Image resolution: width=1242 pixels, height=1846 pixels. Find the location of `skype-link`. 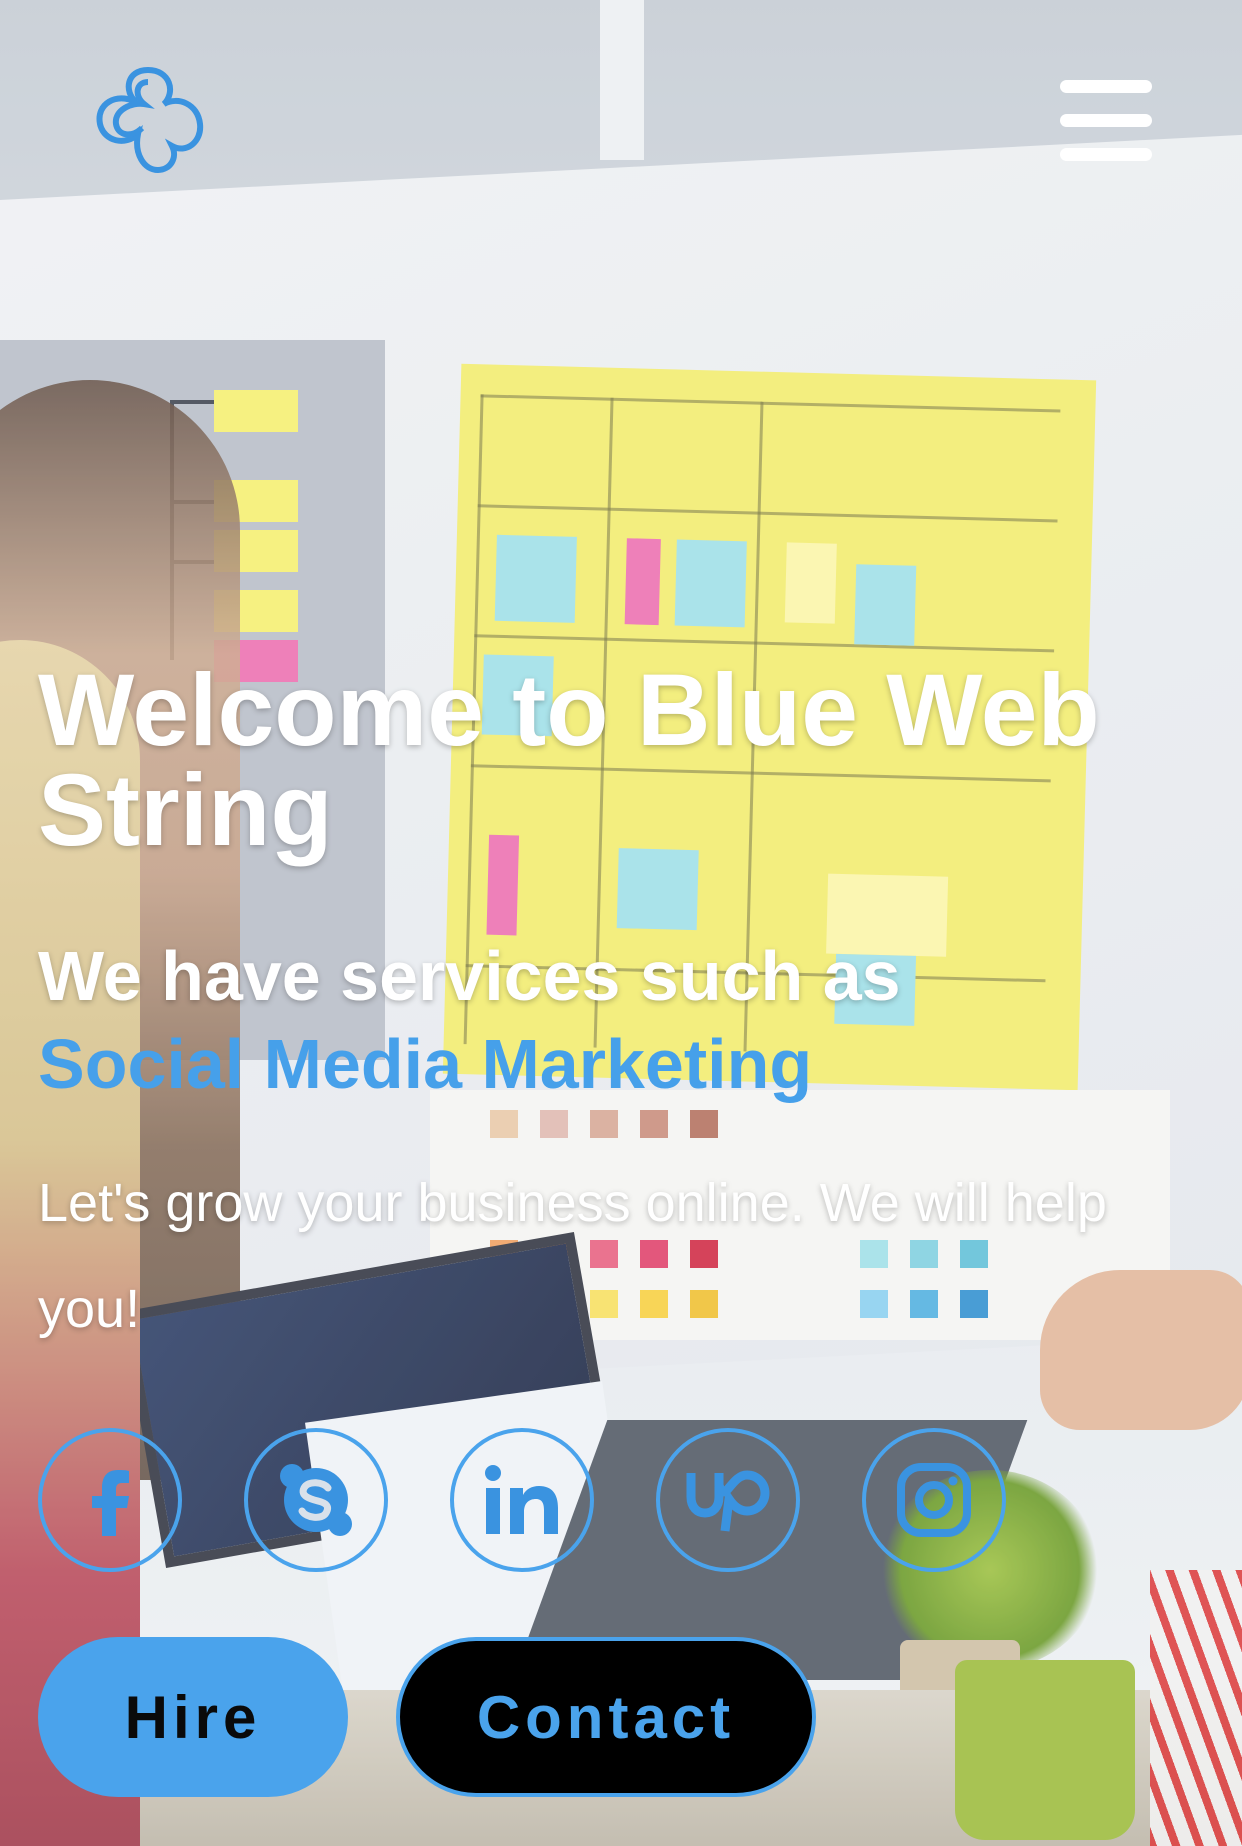

skype-link is located at coordinates (316, 1500).